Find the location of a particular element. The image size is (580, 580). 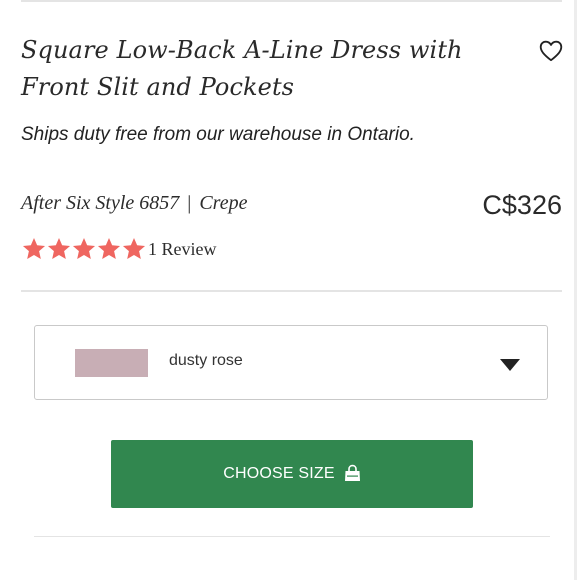

star-rating is located at coordinates (83, 249).